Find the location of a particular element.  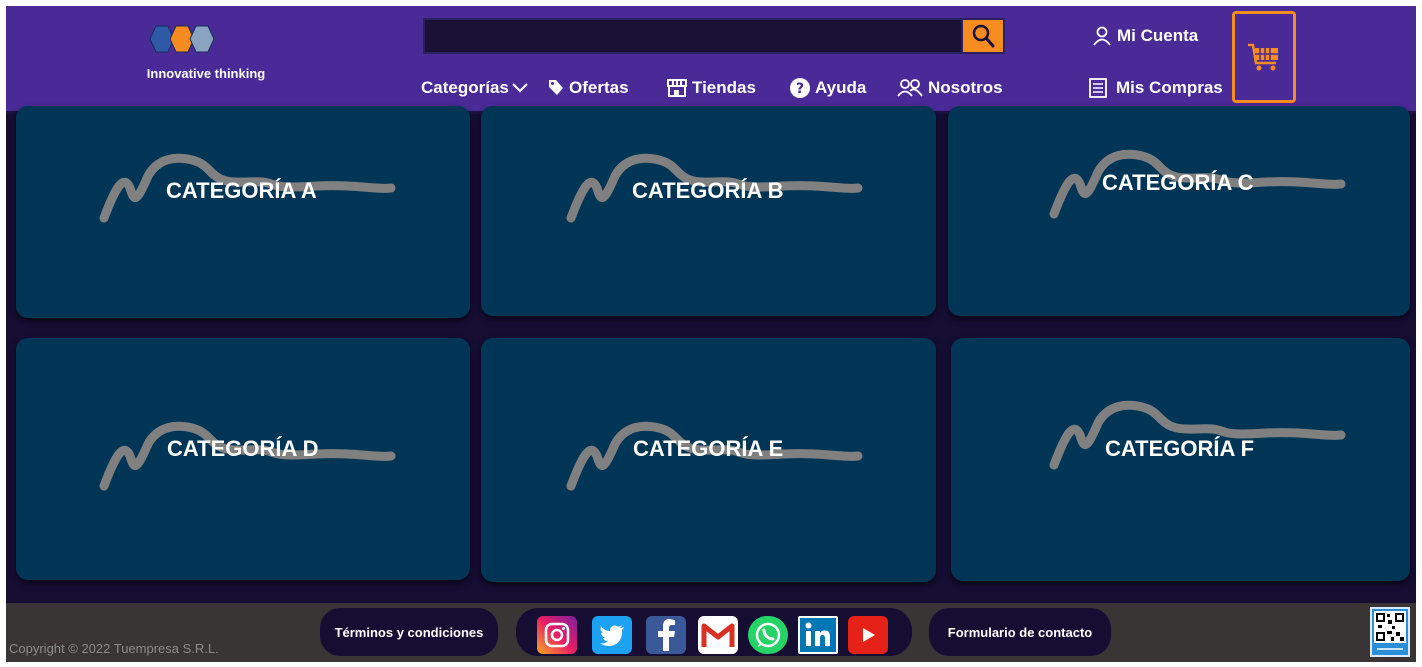

cart-icon is located at coordinates (1263, 57).